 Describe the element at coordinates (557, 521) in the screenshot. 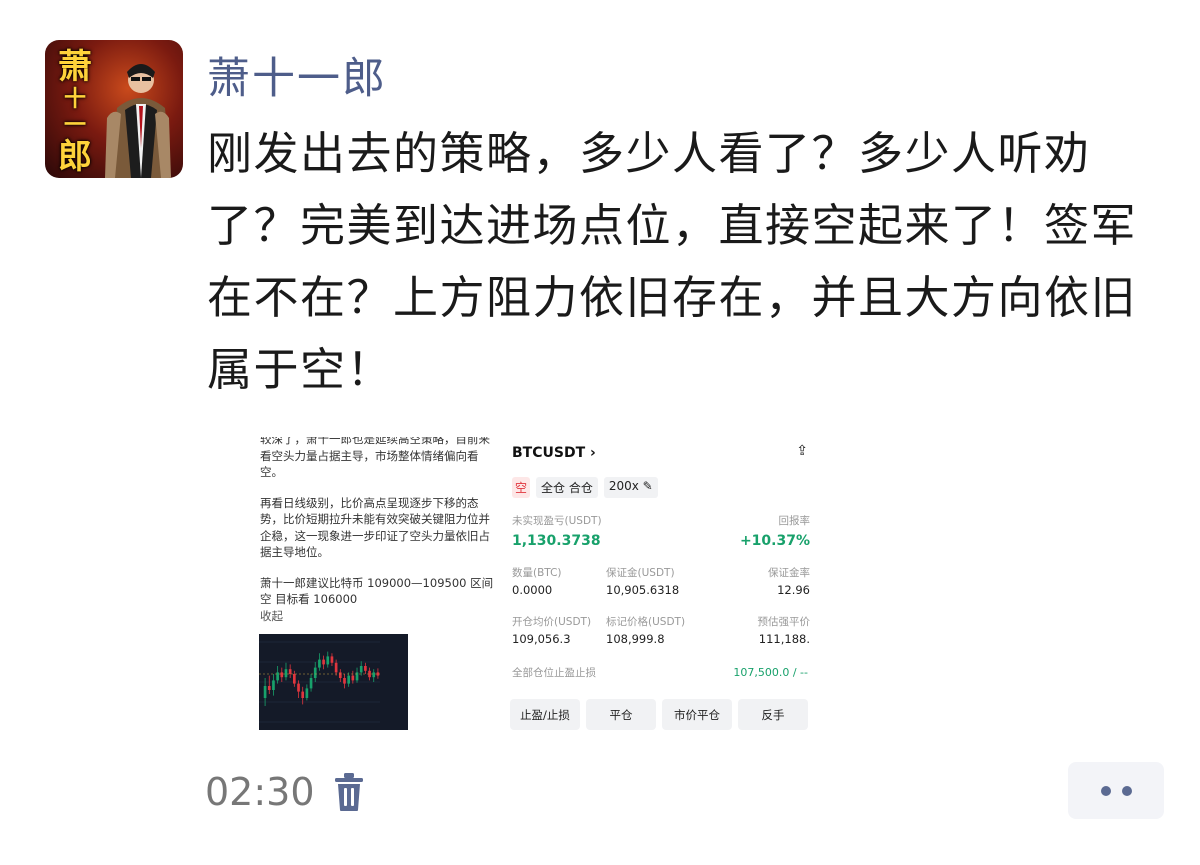

I see `pnl-label: 未实现盈亏(USDT)` at that location.